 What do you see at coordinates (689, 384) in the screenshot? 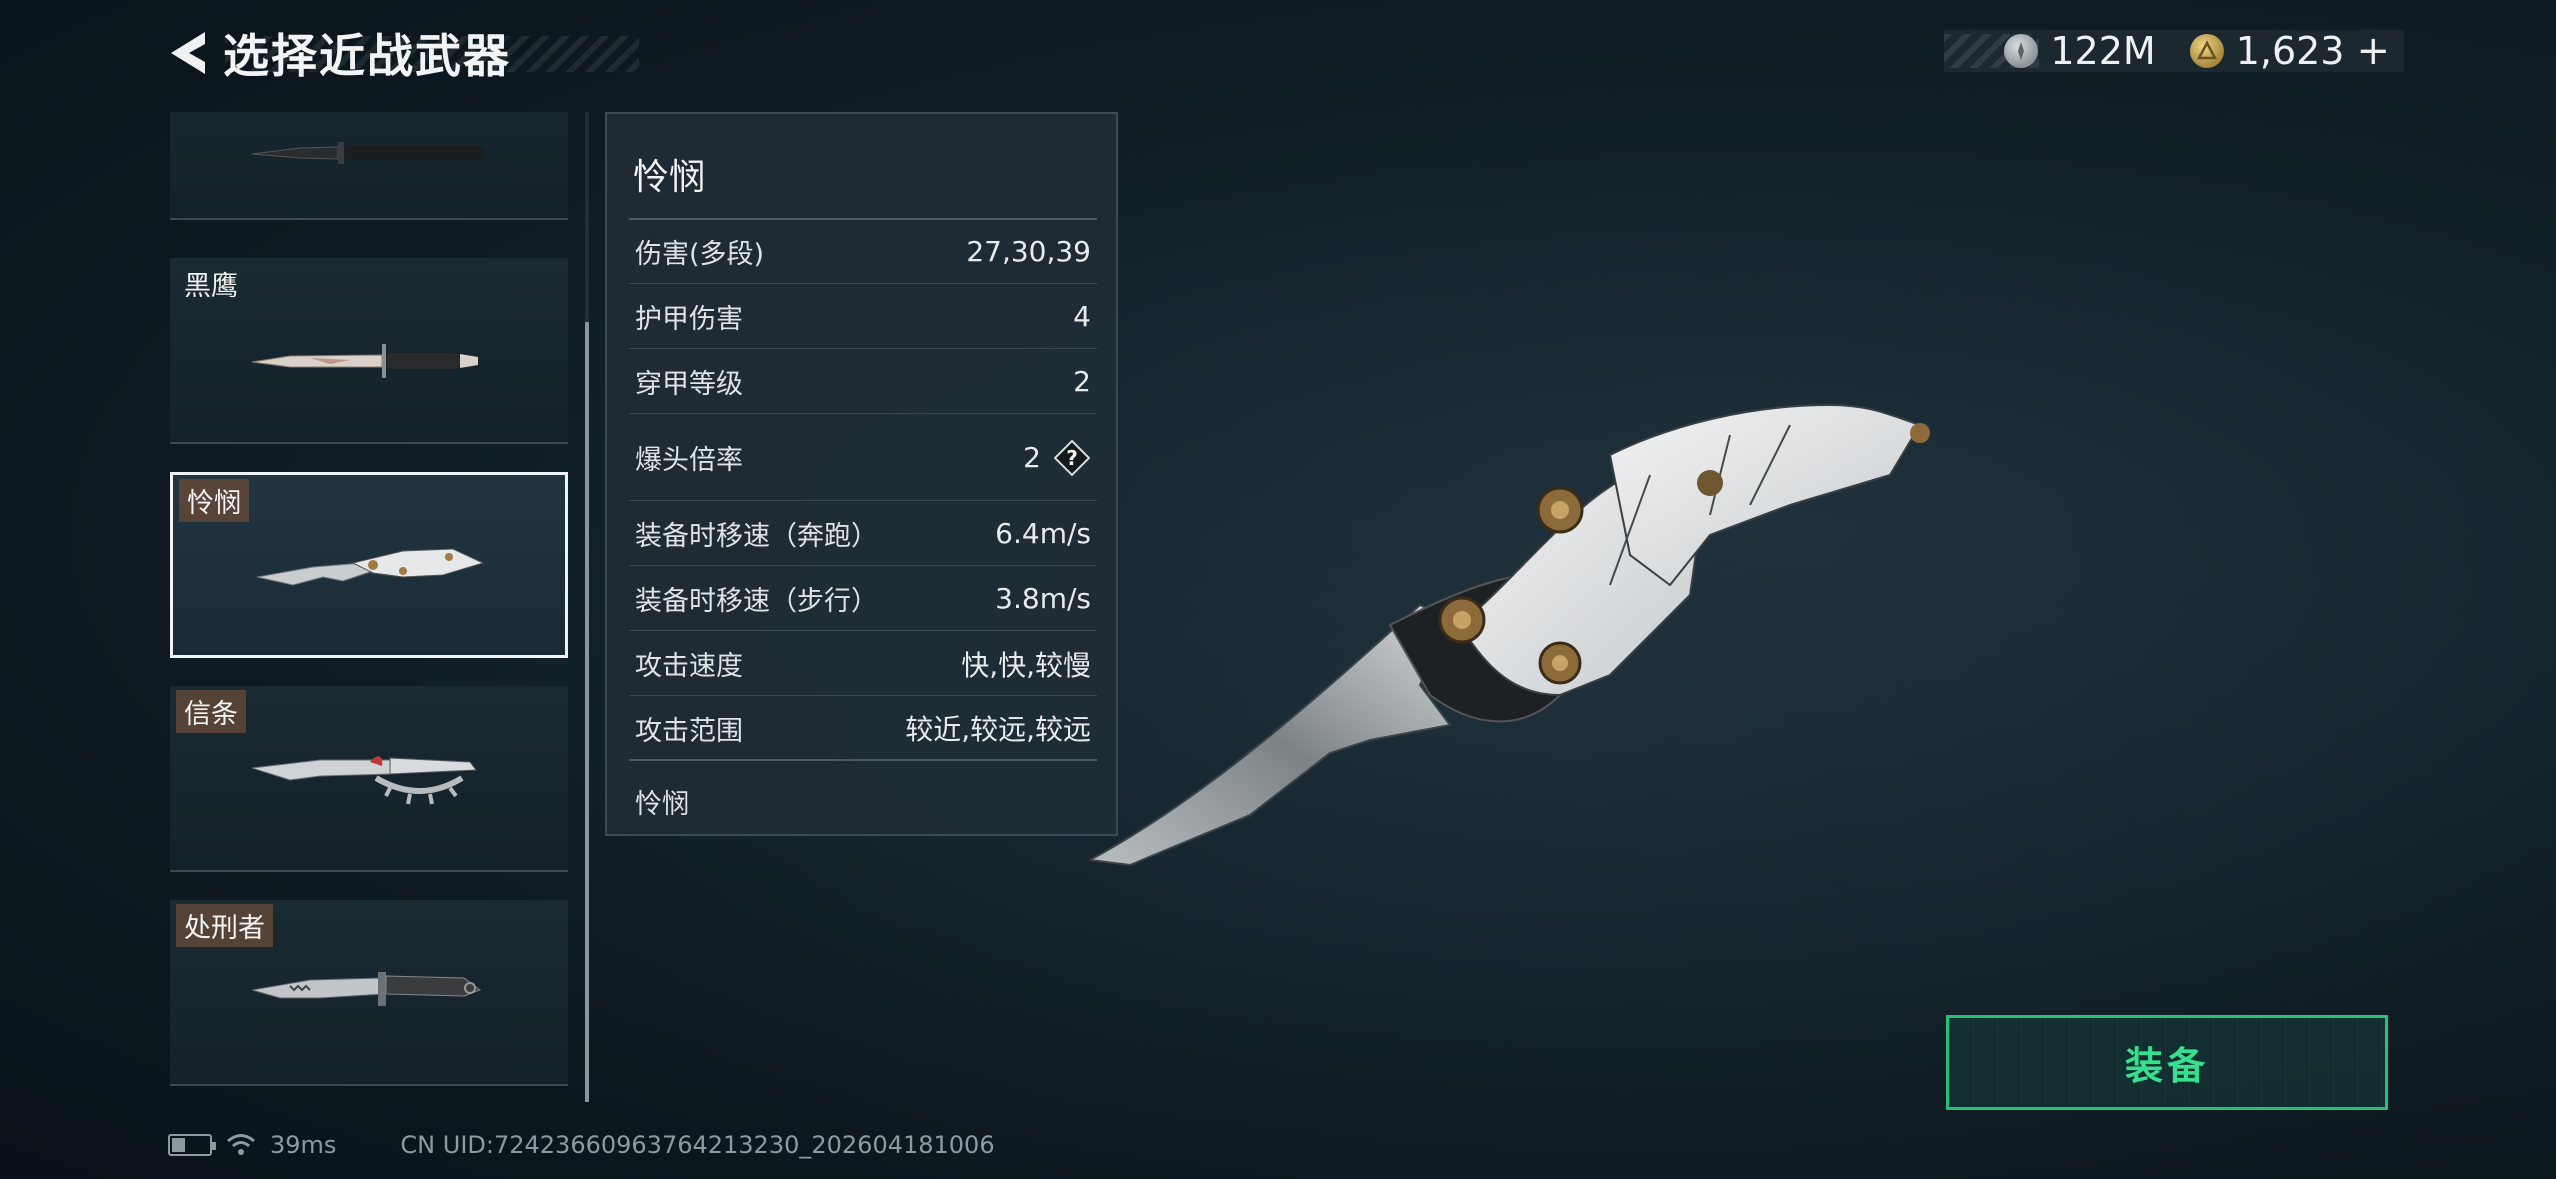
I see `stat-label: 穿甲等级` at bounding box center [689, 384].